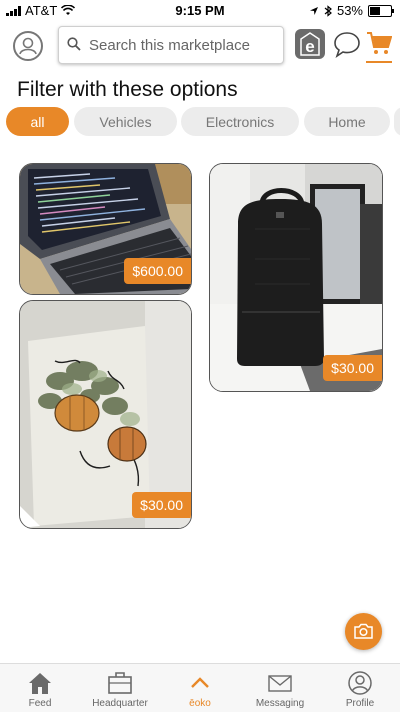  What do you see at coordinates (28, 46) in the screenshot?
I see `account-icon` at bounding box center [28, 46].